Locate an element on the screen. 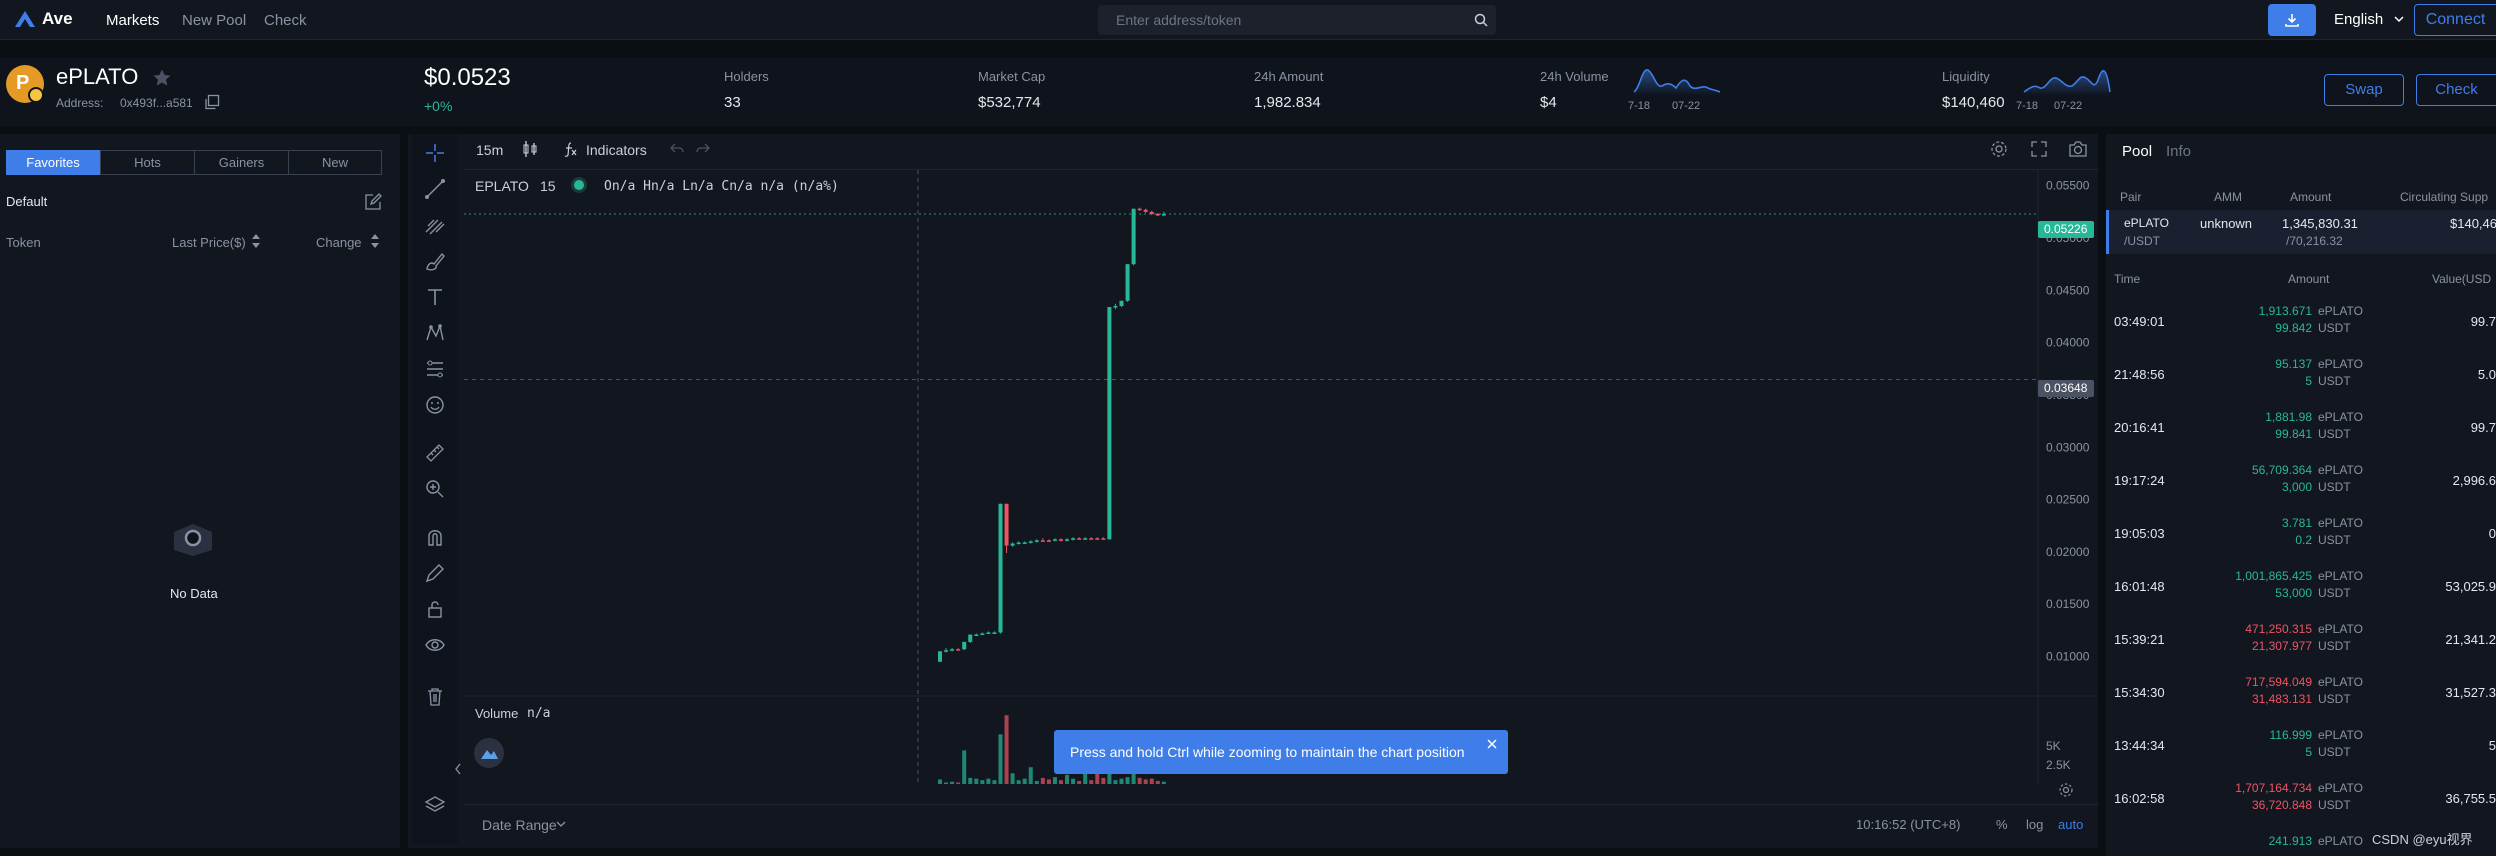 The width and height of the screenshot is (2496, 856). trade-time: 15:34:30 is located at coordinates (2139, 692).